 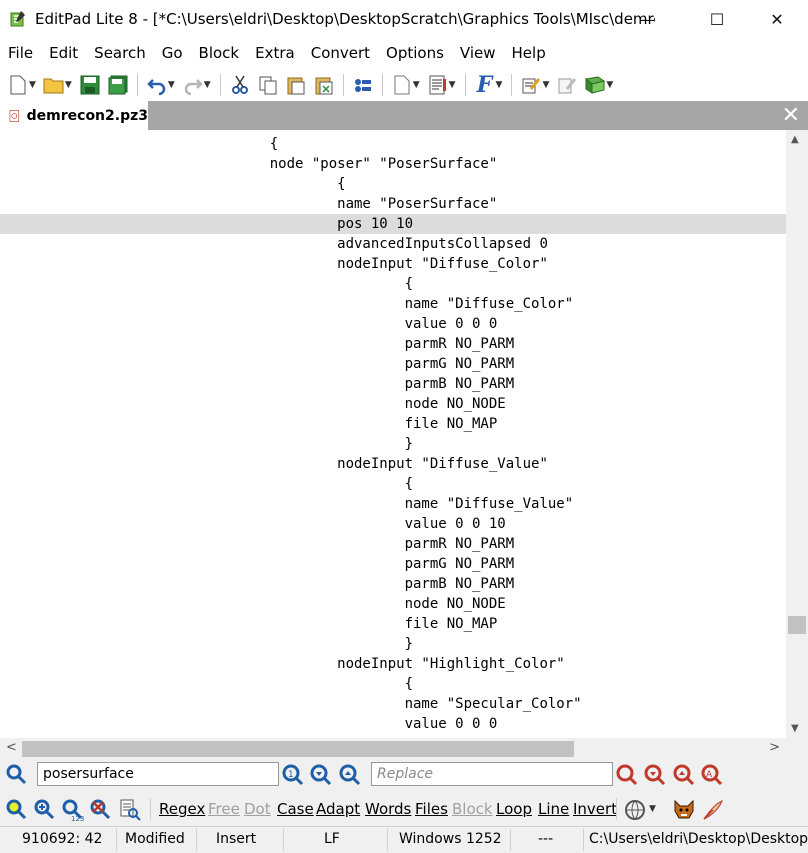 What do you see at coordinates (797, 625) in the screenshot?
I see `vertical-scroll-thumb` at bounding box center [797, 625].